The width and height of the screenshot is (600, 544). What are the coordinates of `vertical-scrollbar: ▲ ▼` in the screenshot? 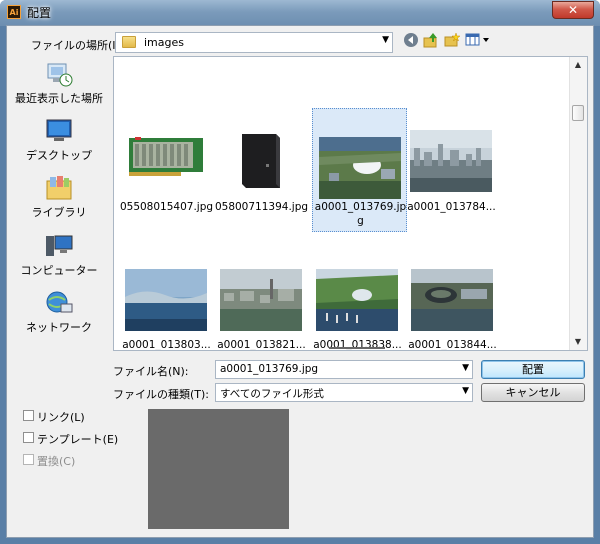 It's located at (578, 203).